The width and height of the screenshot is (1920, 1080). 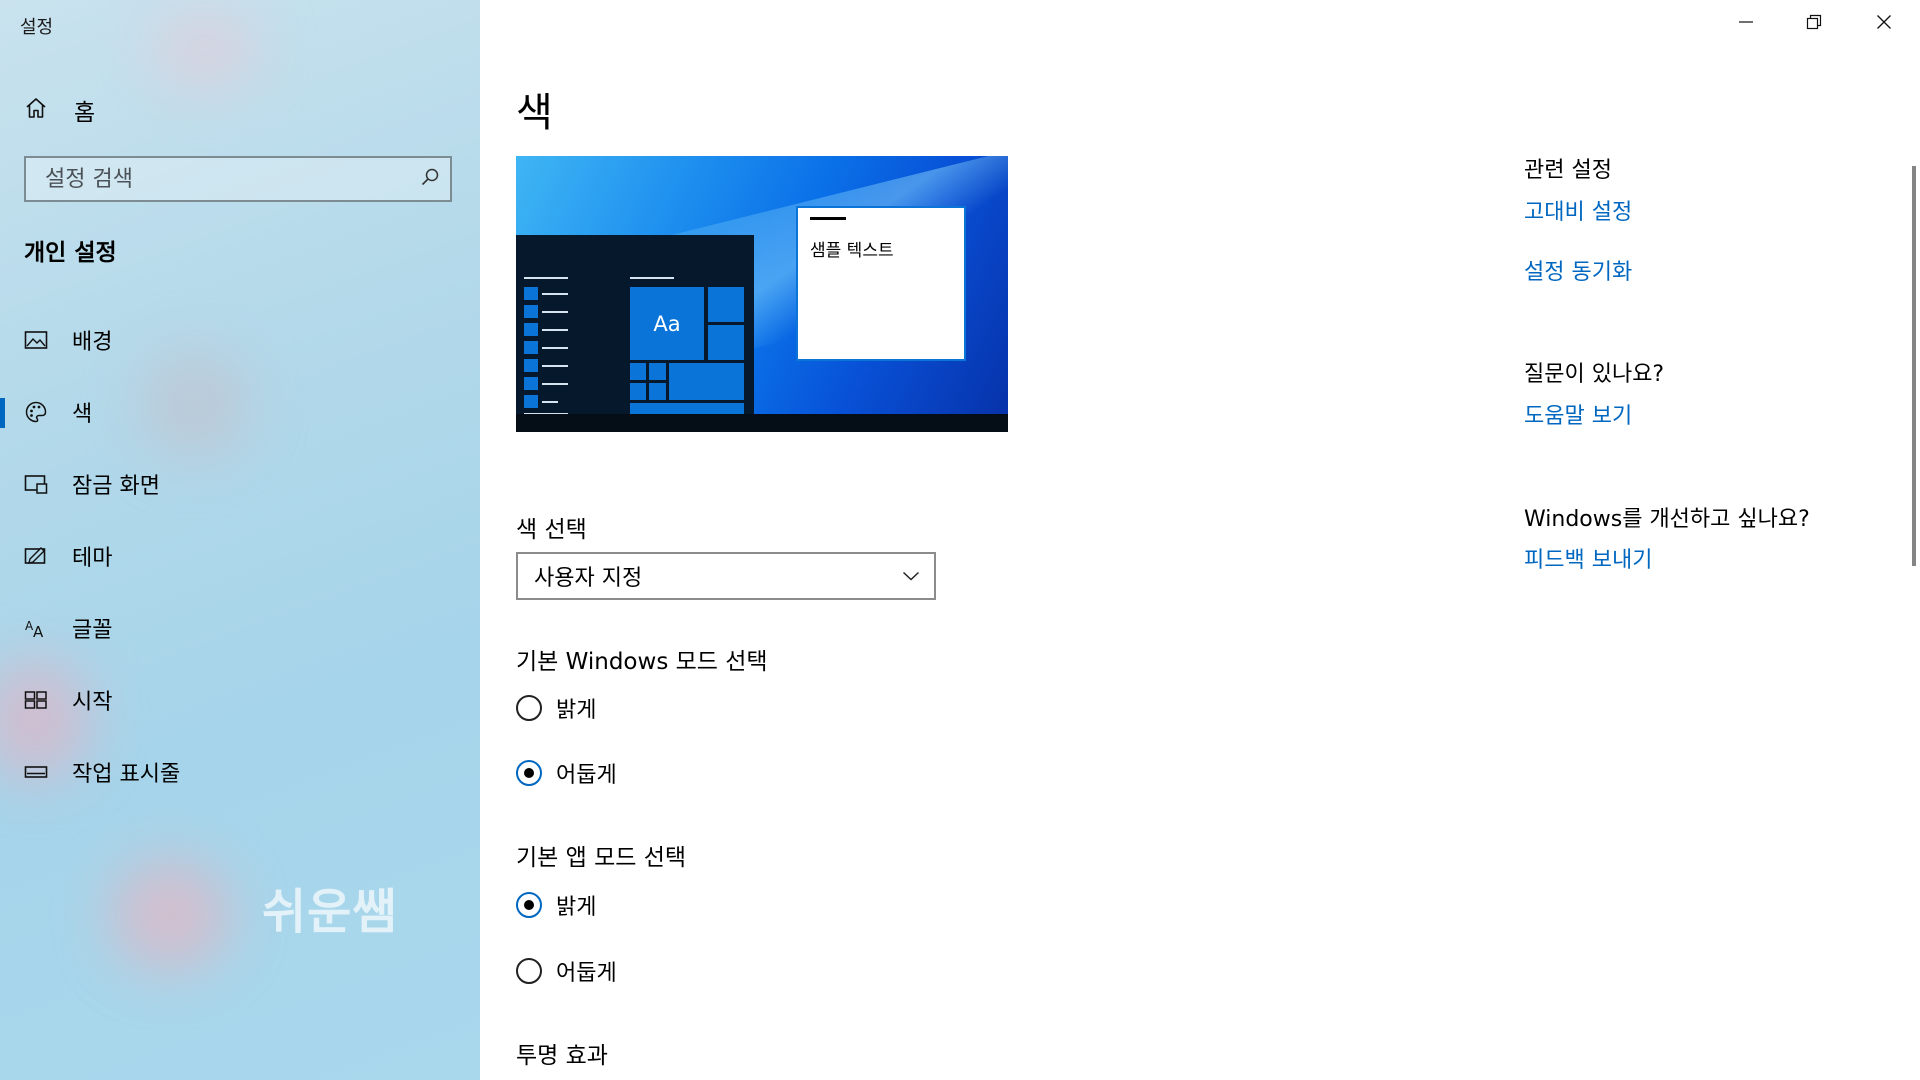 What do you see at coordinates (36, 772) in the screenshot?
I see `taskbar-icon` at bounding box center [36, 772].